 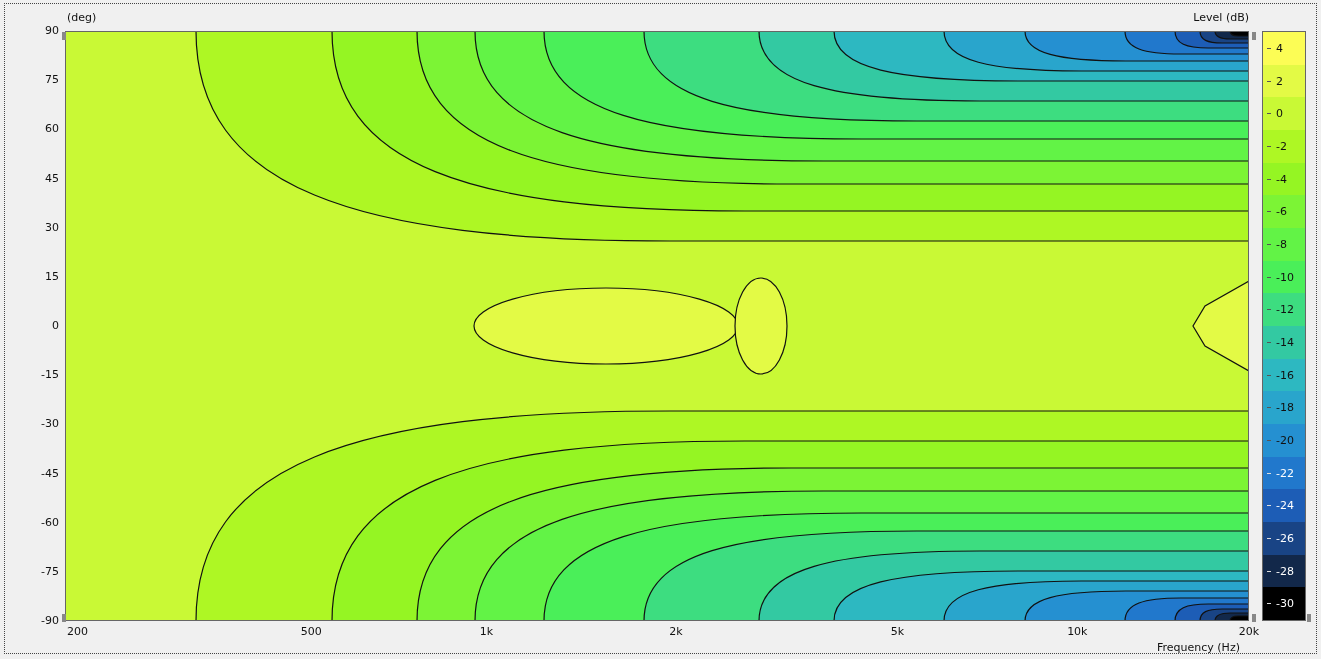 I want to click on color-scale-label: -18, so click(x=1285, y=408).